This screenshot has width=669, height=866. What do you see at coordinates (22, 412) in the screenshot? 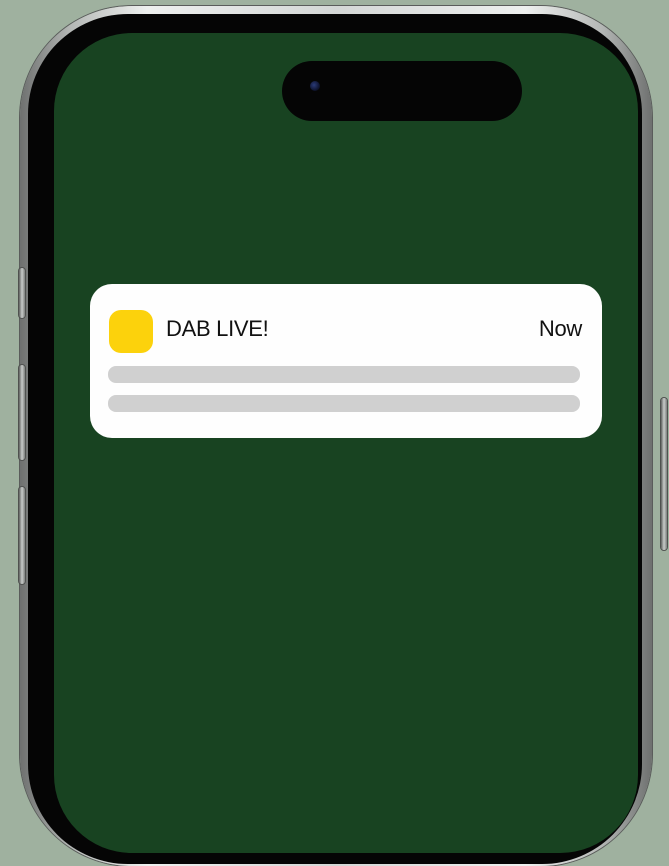
I see `volume-up-button` at bounding box center [22, 412].